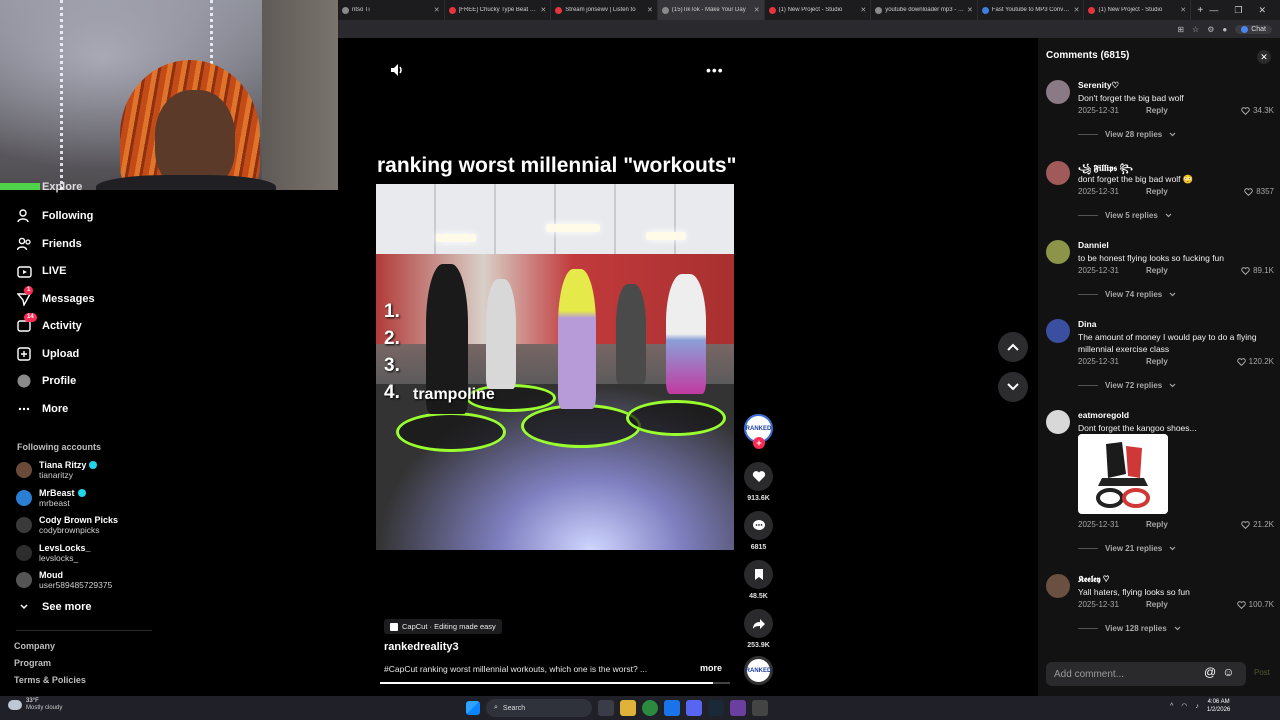  I want to click on view-replies-button: View 5 replies, so click(1125, 215).